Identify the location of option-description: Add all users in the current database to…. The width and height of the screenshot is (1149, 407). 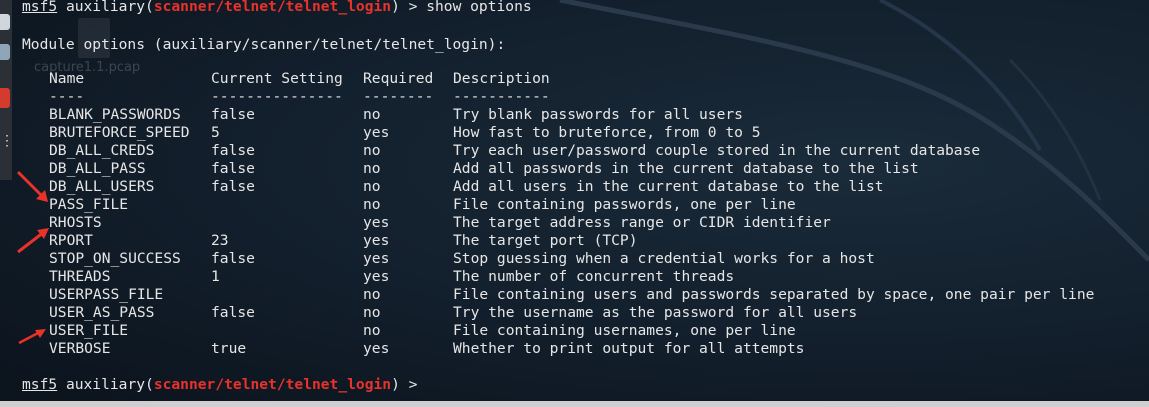
(668, 186).